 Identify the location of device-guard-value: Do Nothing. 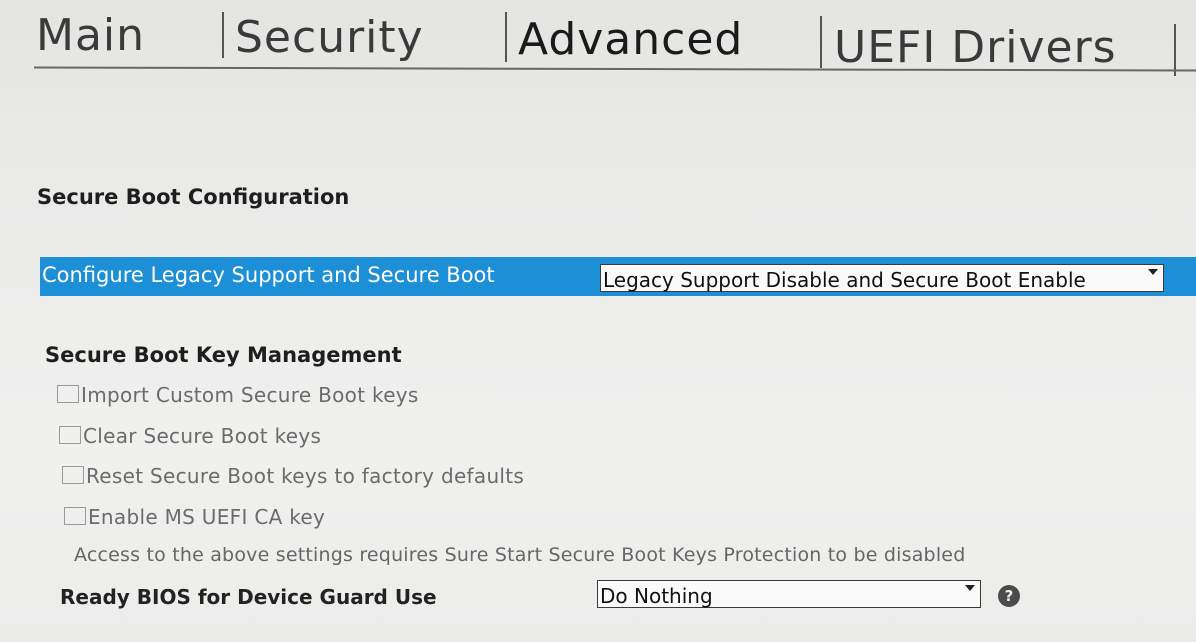
(656, 596).